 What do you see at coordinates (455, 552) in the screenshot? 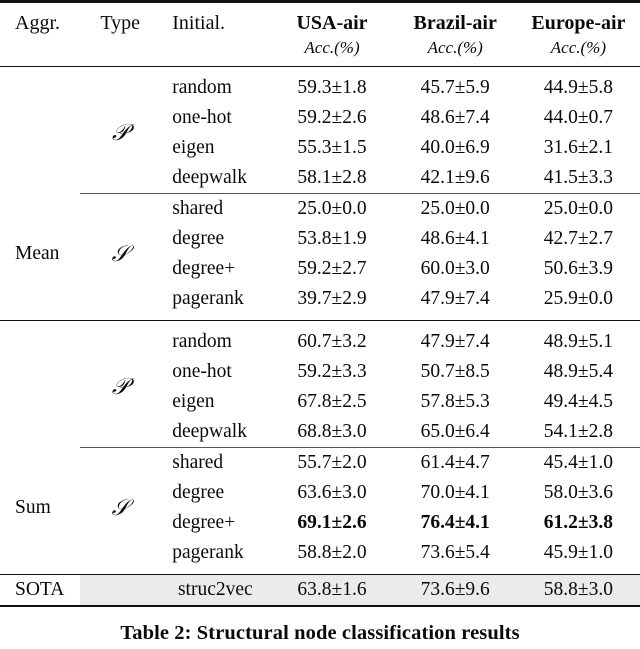
I see `cell-value: 73.6±5.4` at bounding box center [455, 552].